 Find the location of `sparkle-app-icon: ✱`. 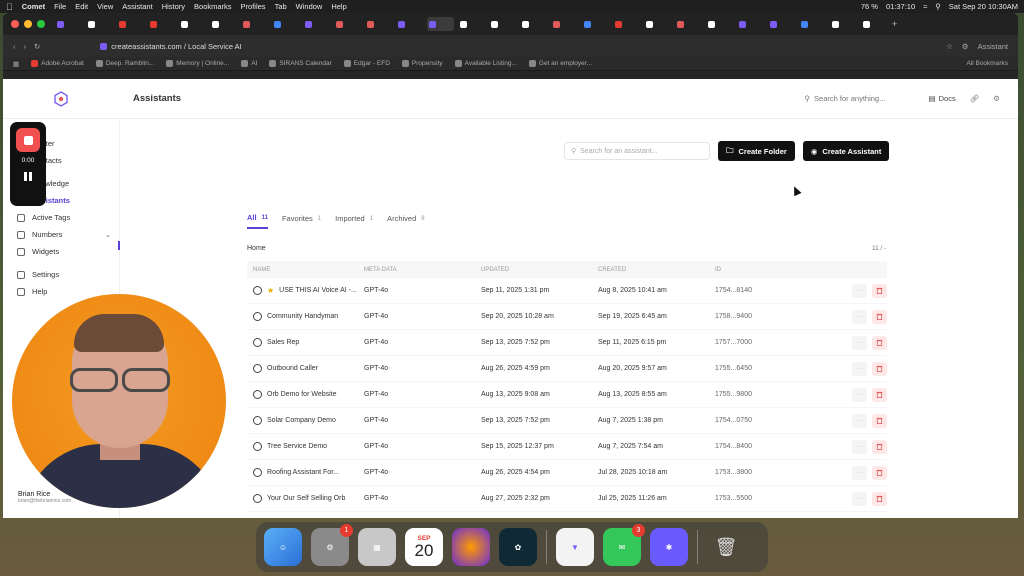

sparkle-app-icon: ✱ is located at coordinates (669, 547).